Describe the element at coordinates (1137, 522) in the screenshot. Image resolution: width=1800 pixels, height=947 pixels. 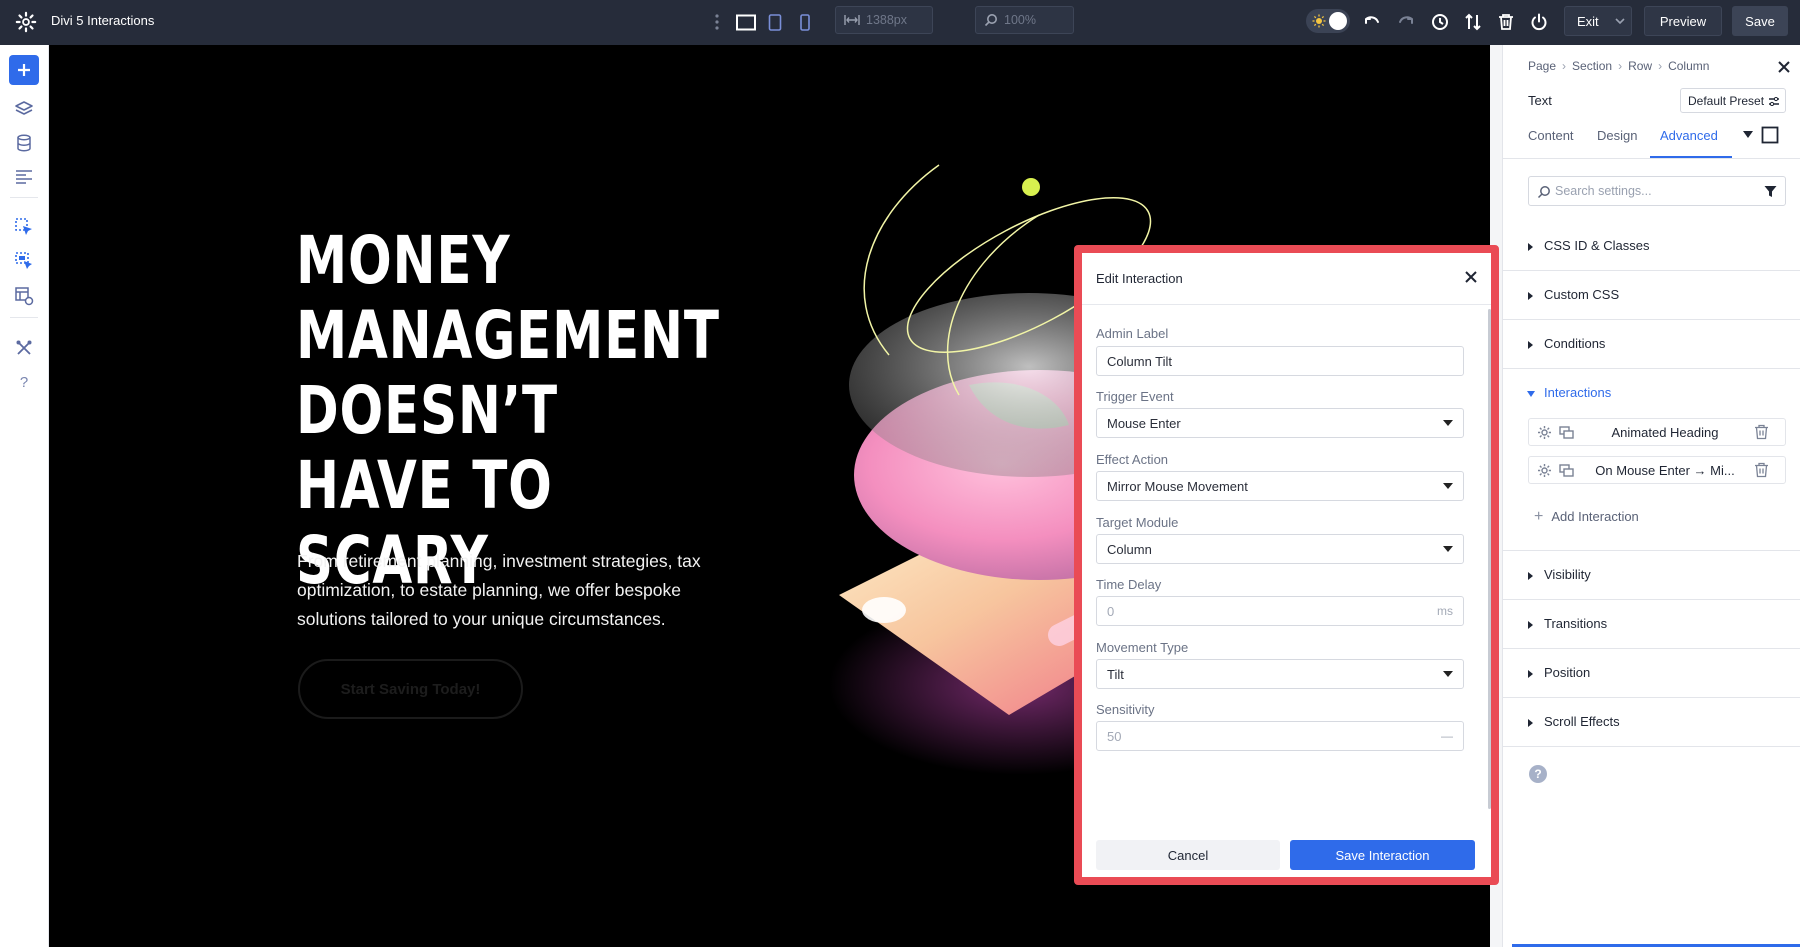
I see `target-module-label: Target Module` at that location.